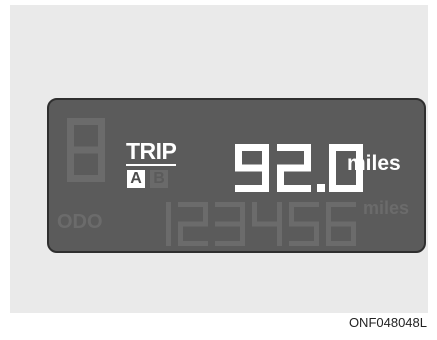 This screenshot has width=437, height=340. What do you see at coordinates (332, 156) in the screenshot?
I see `trip-digit-0-seg-f` at bounding box center [332, 156].